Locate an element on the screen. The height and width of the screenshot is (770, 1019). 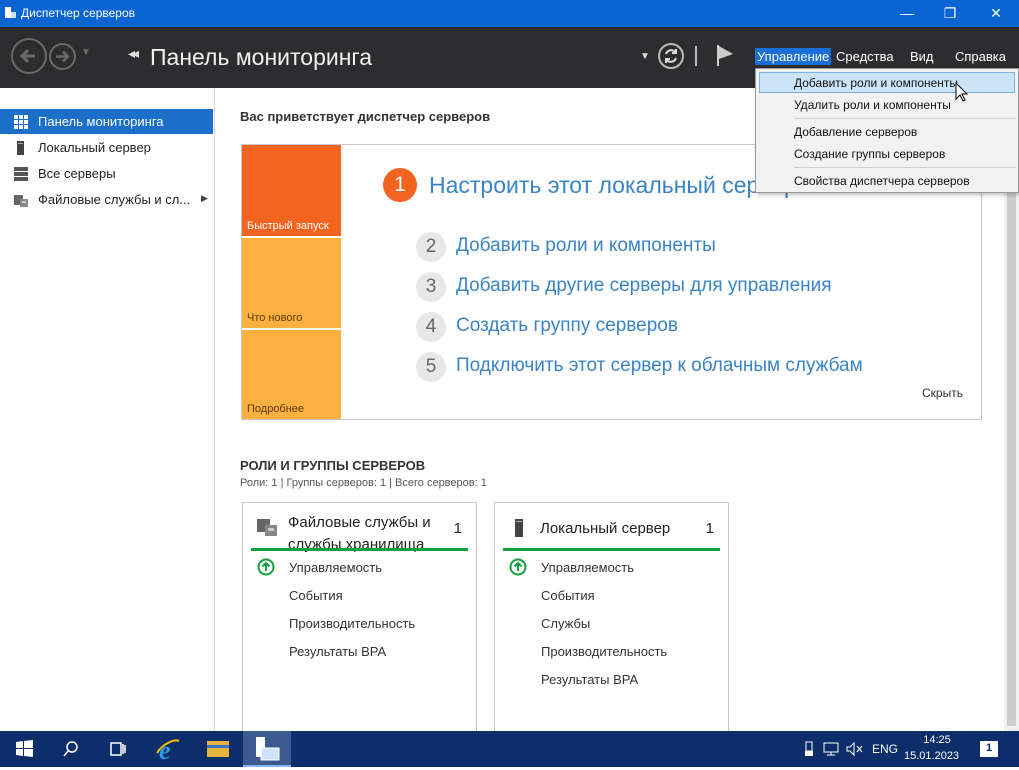
file-explorer-button is located at coordinates (218, 749).